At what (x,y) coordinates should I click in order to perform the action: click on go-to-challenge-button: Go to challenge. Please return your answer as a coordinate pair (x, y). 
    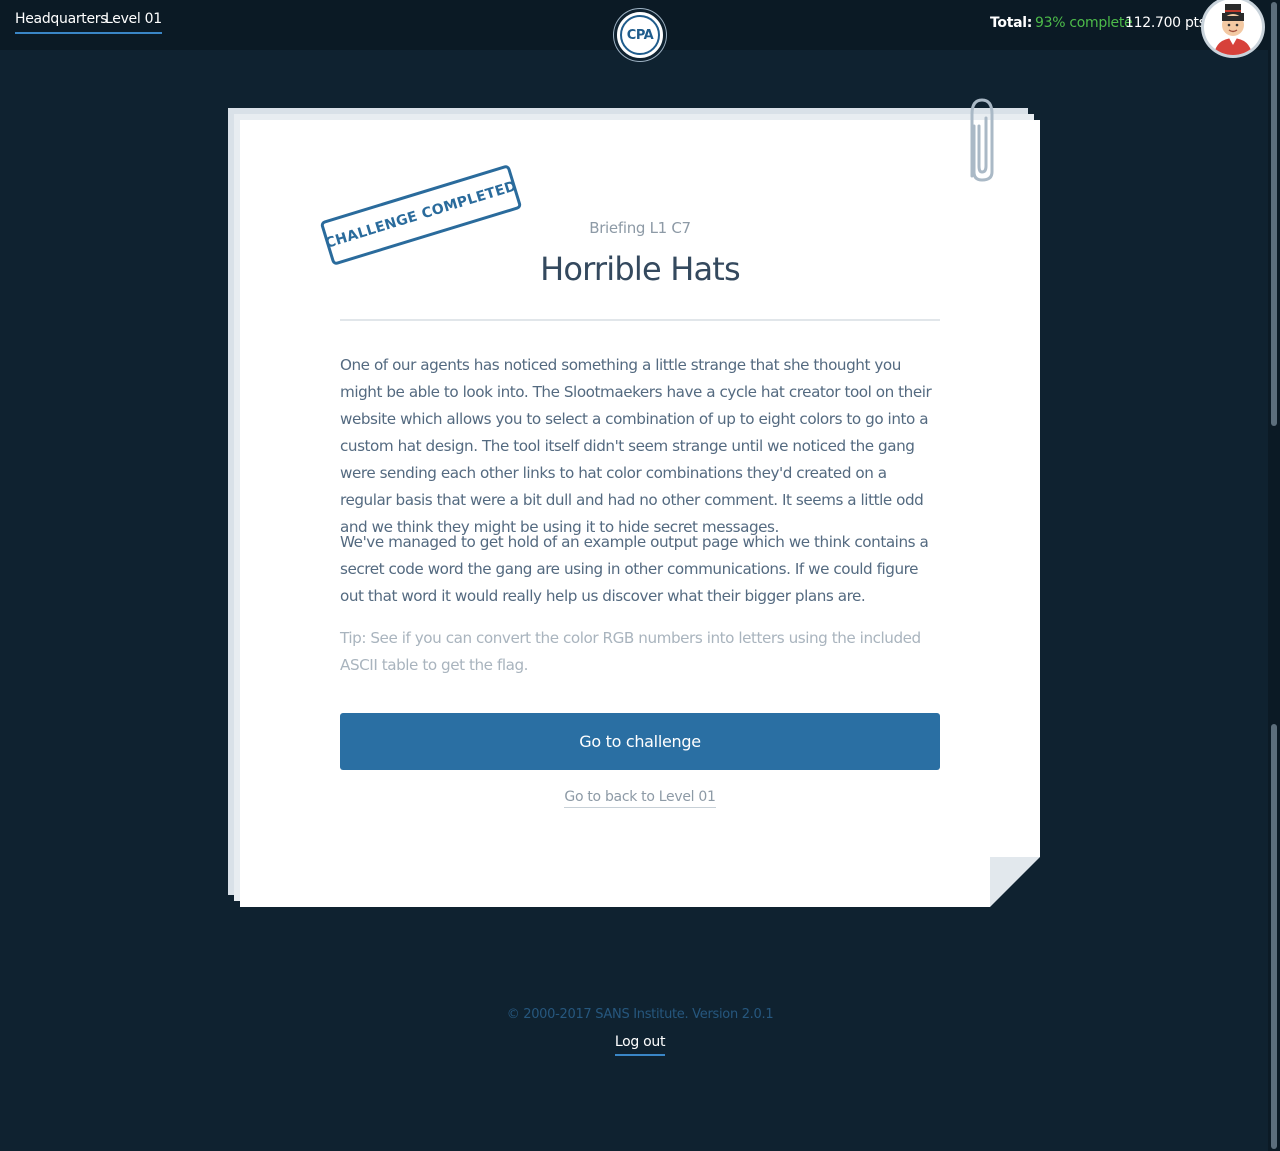
    Looking at the image, I should click on (640, 741).